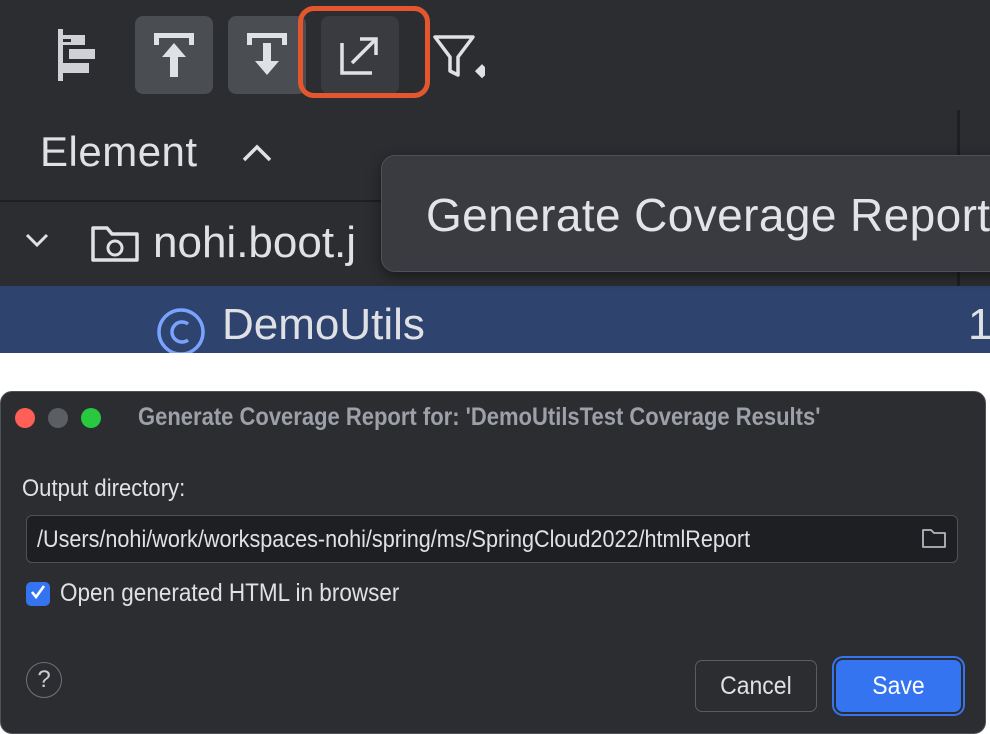 This screenshot has height=734, width=990. What do you see at coordinates (323, 324) in the screenshot?
I see `class-name: DemoUtils` at bounding box center [323, 324].